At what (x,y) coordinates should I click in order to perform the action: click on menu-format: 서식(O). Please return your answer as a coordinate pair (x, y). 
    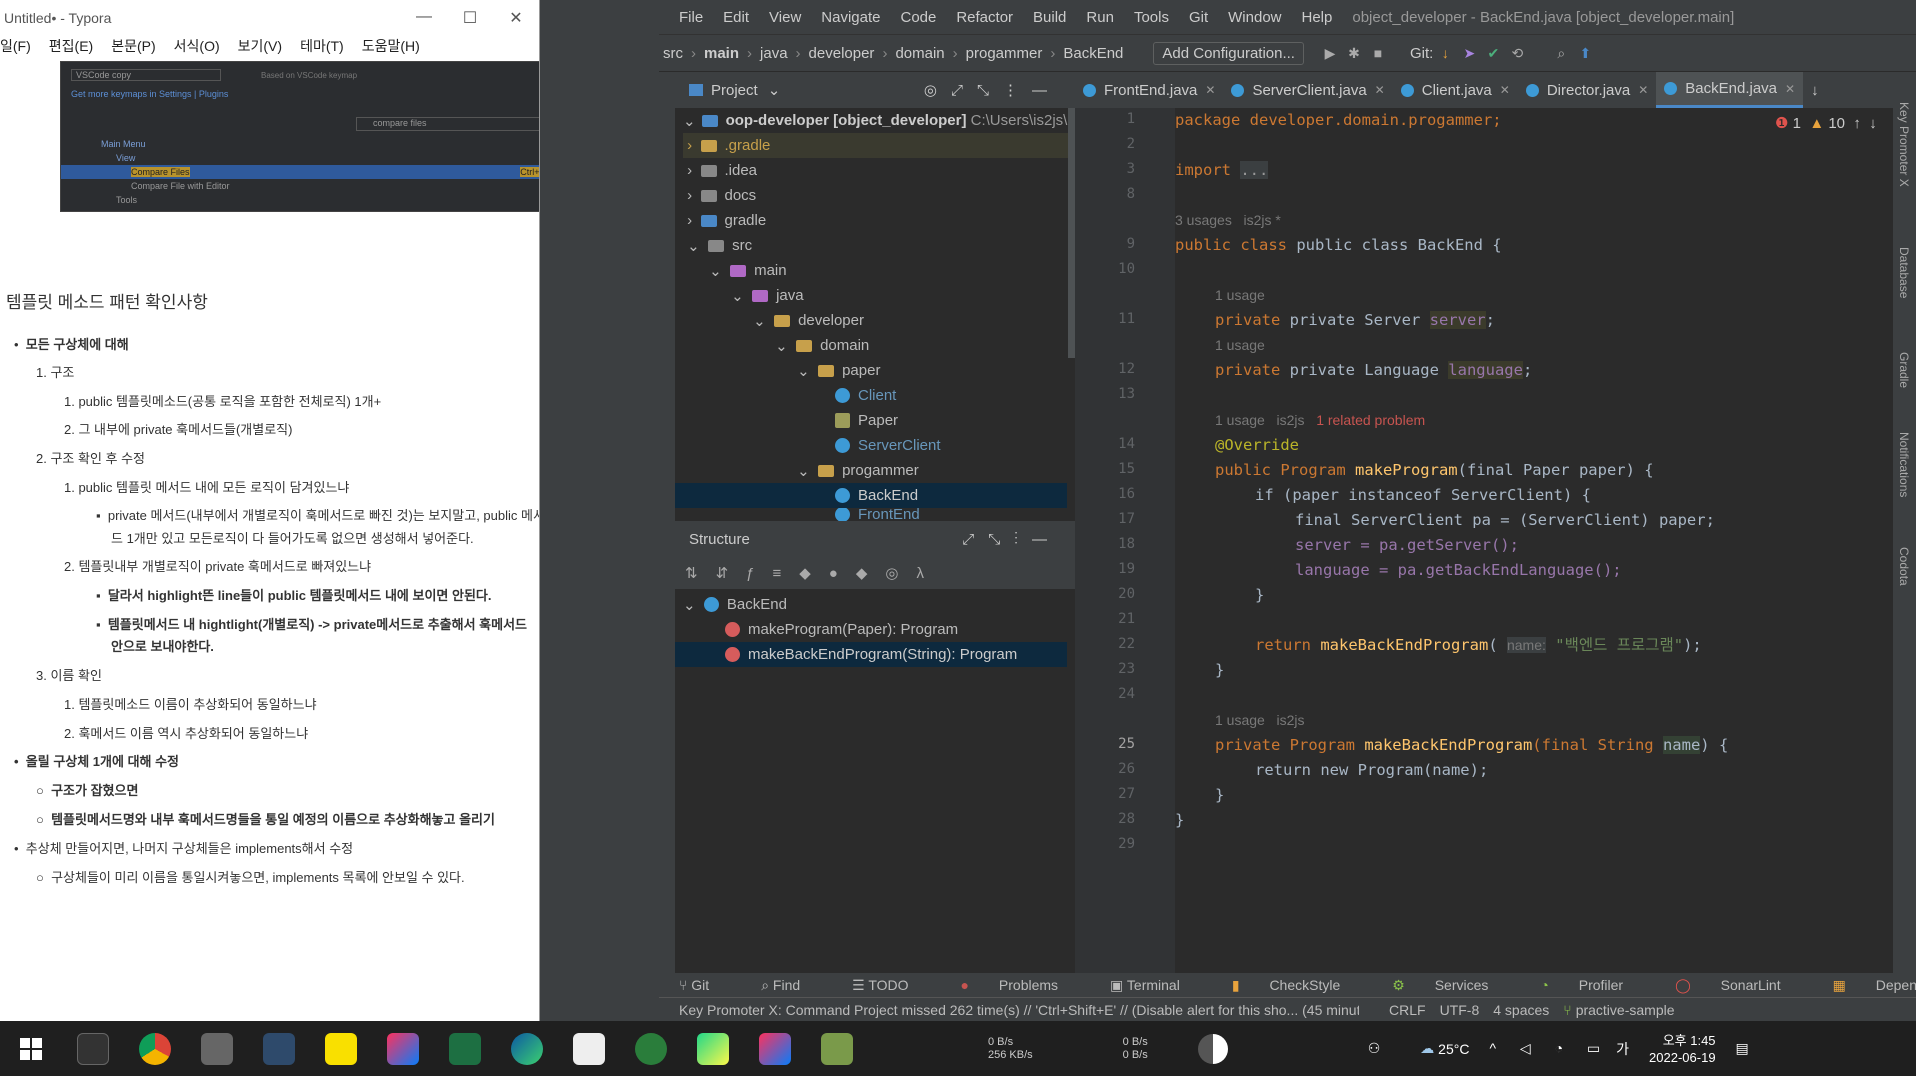
    Looking at the image, I should click on (197, 48).